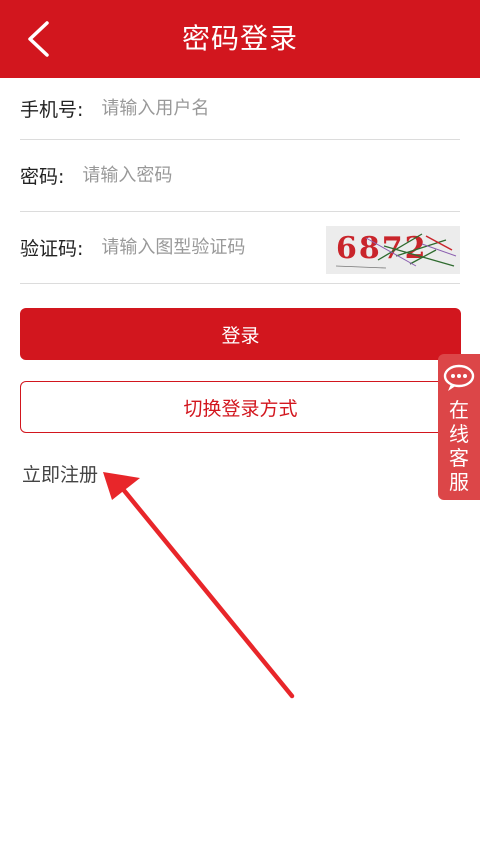  I want to click on captcha-input, so click(211, 247).